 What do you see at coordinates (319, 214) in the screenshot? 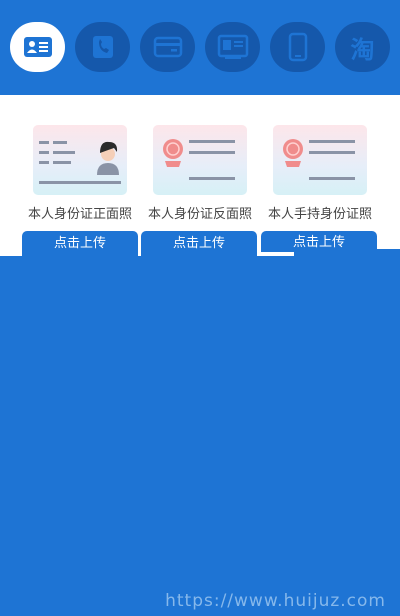
I see `card-caption-handheld: 本人手持身份证照` at bounding box center [319, 214].